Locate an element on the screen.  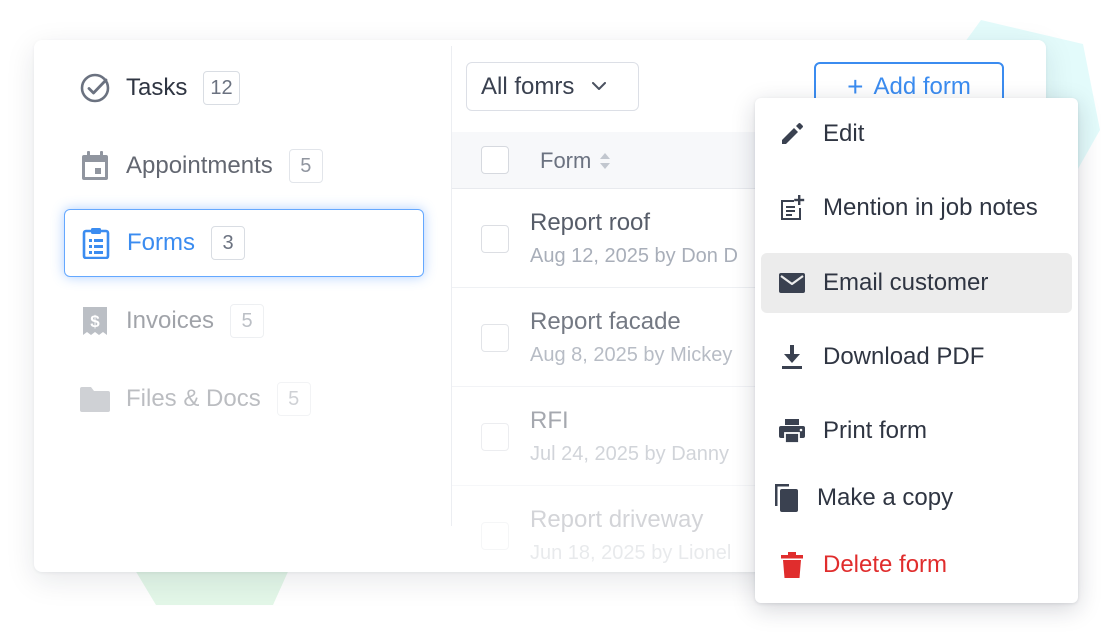
menu-item-mention-in-job-notes: Mention in job notes is located at coordinates (916, 208).